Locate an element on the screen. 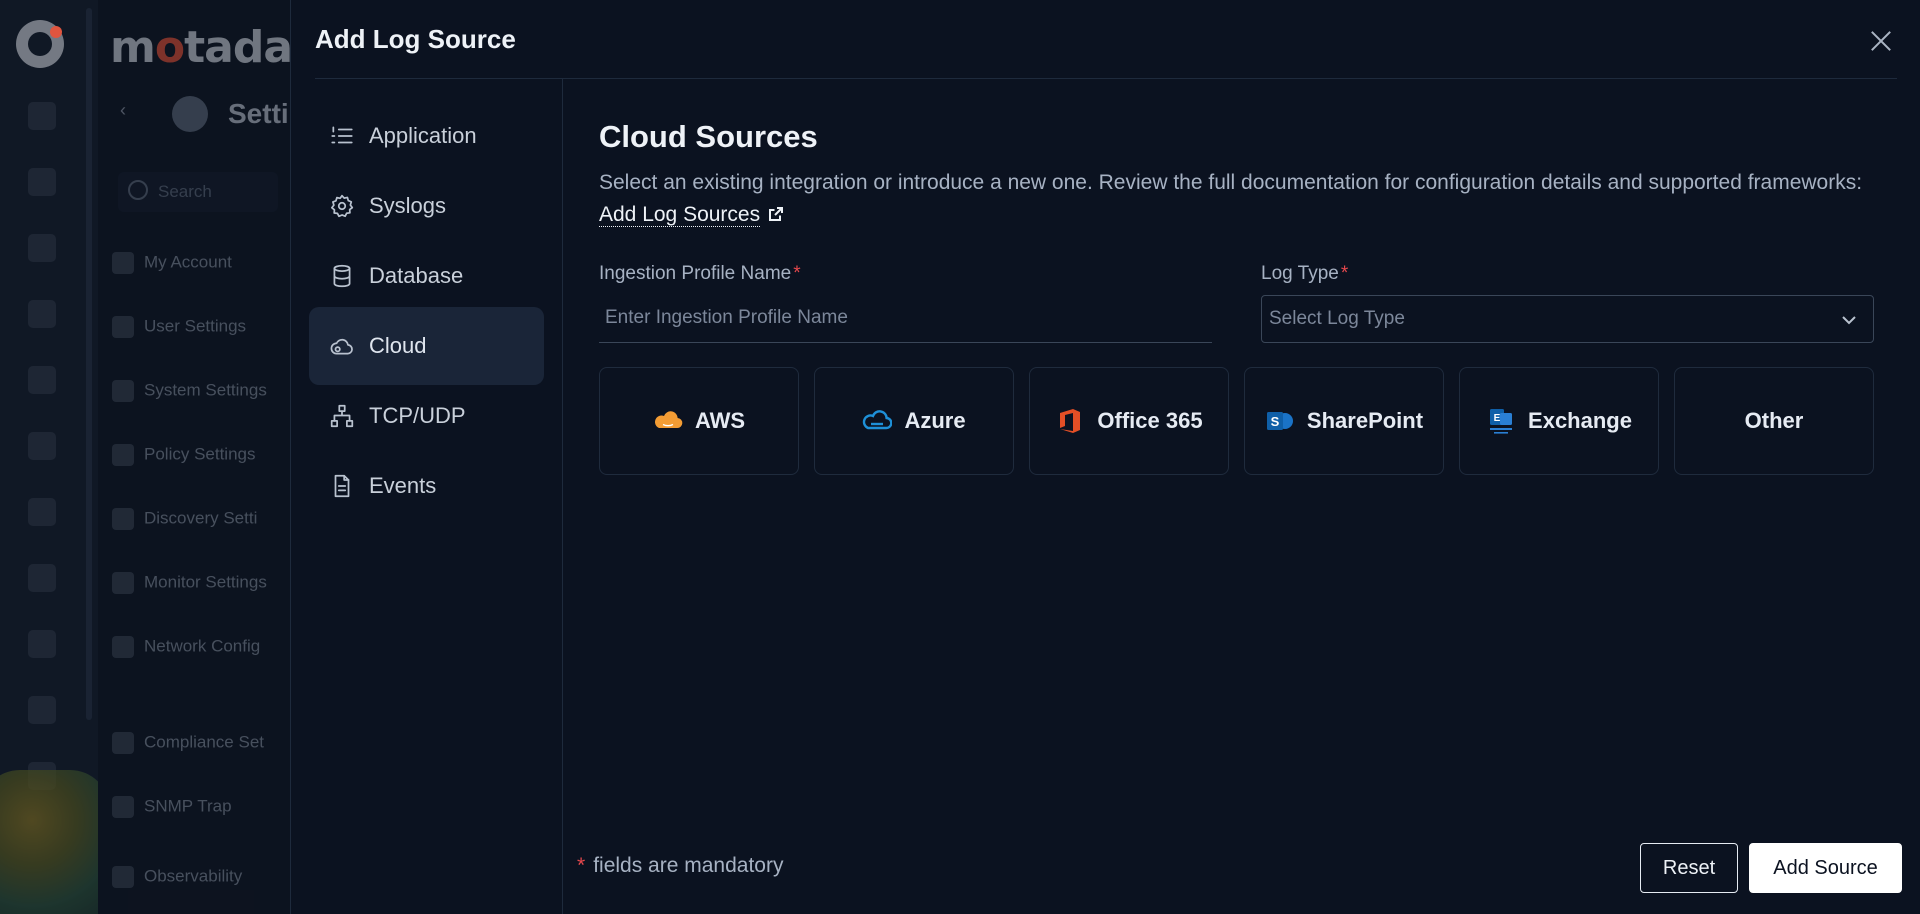 The height and width of the screenshot is (914, 1920). source-card-label: Other is located at coordinates (1774, 420).